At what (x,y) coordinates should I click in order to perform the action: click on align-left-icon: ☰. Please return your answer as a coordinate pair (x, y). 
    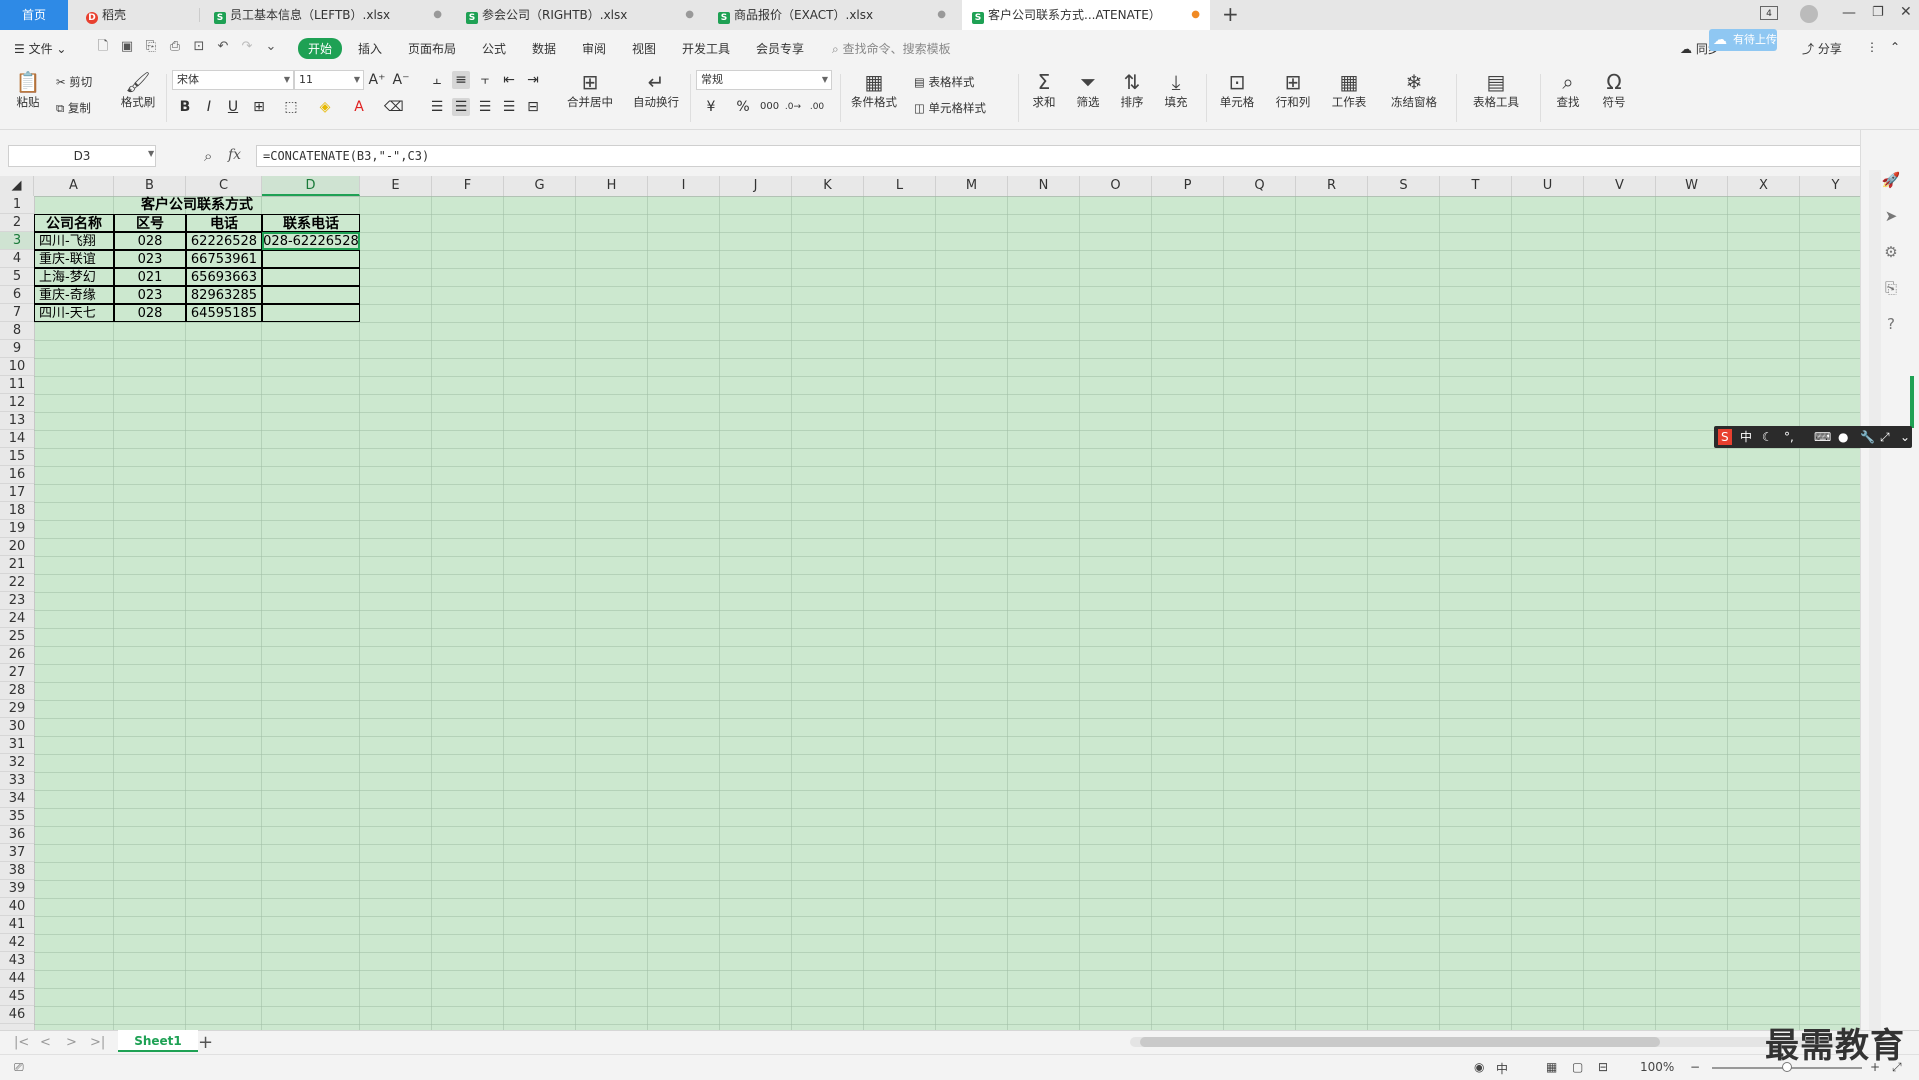
    Looking at the image, I should click on (437, 107).